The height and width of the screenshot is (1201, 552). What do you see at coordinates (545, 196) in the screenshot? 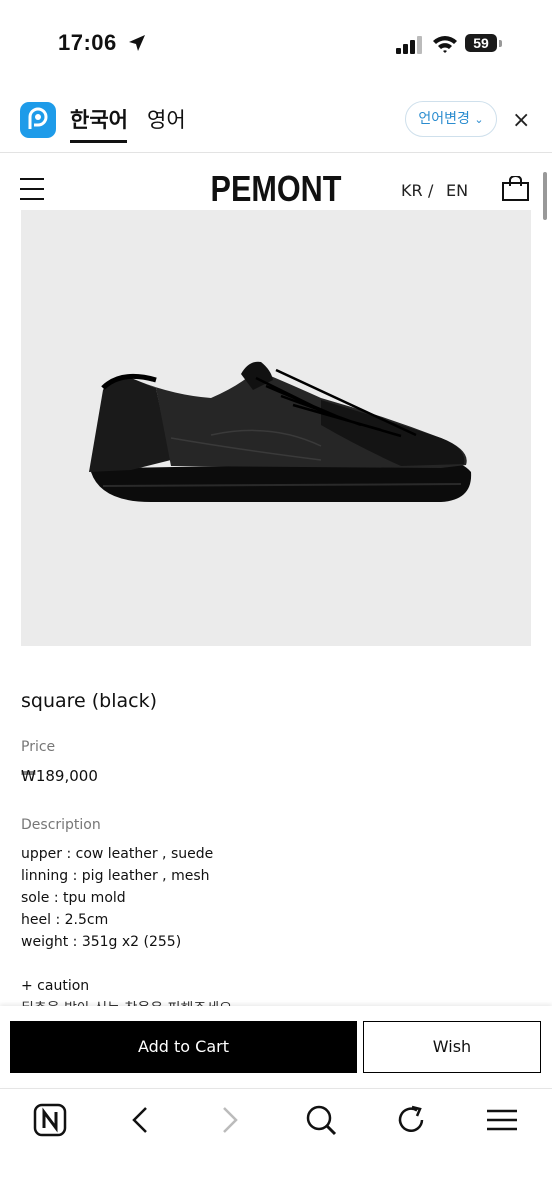
I see `scrollbar` at bounding box center [545, 196].